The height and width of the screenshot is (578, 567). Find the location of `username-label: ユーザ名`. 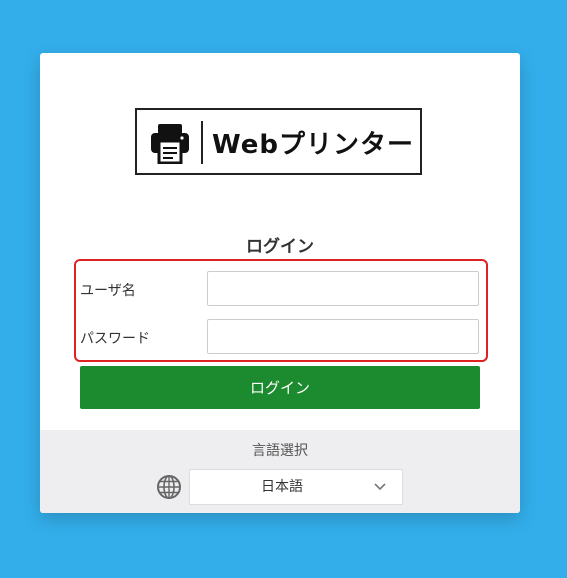

username-label: ユーザ名 is located at coordinates (108, 291).